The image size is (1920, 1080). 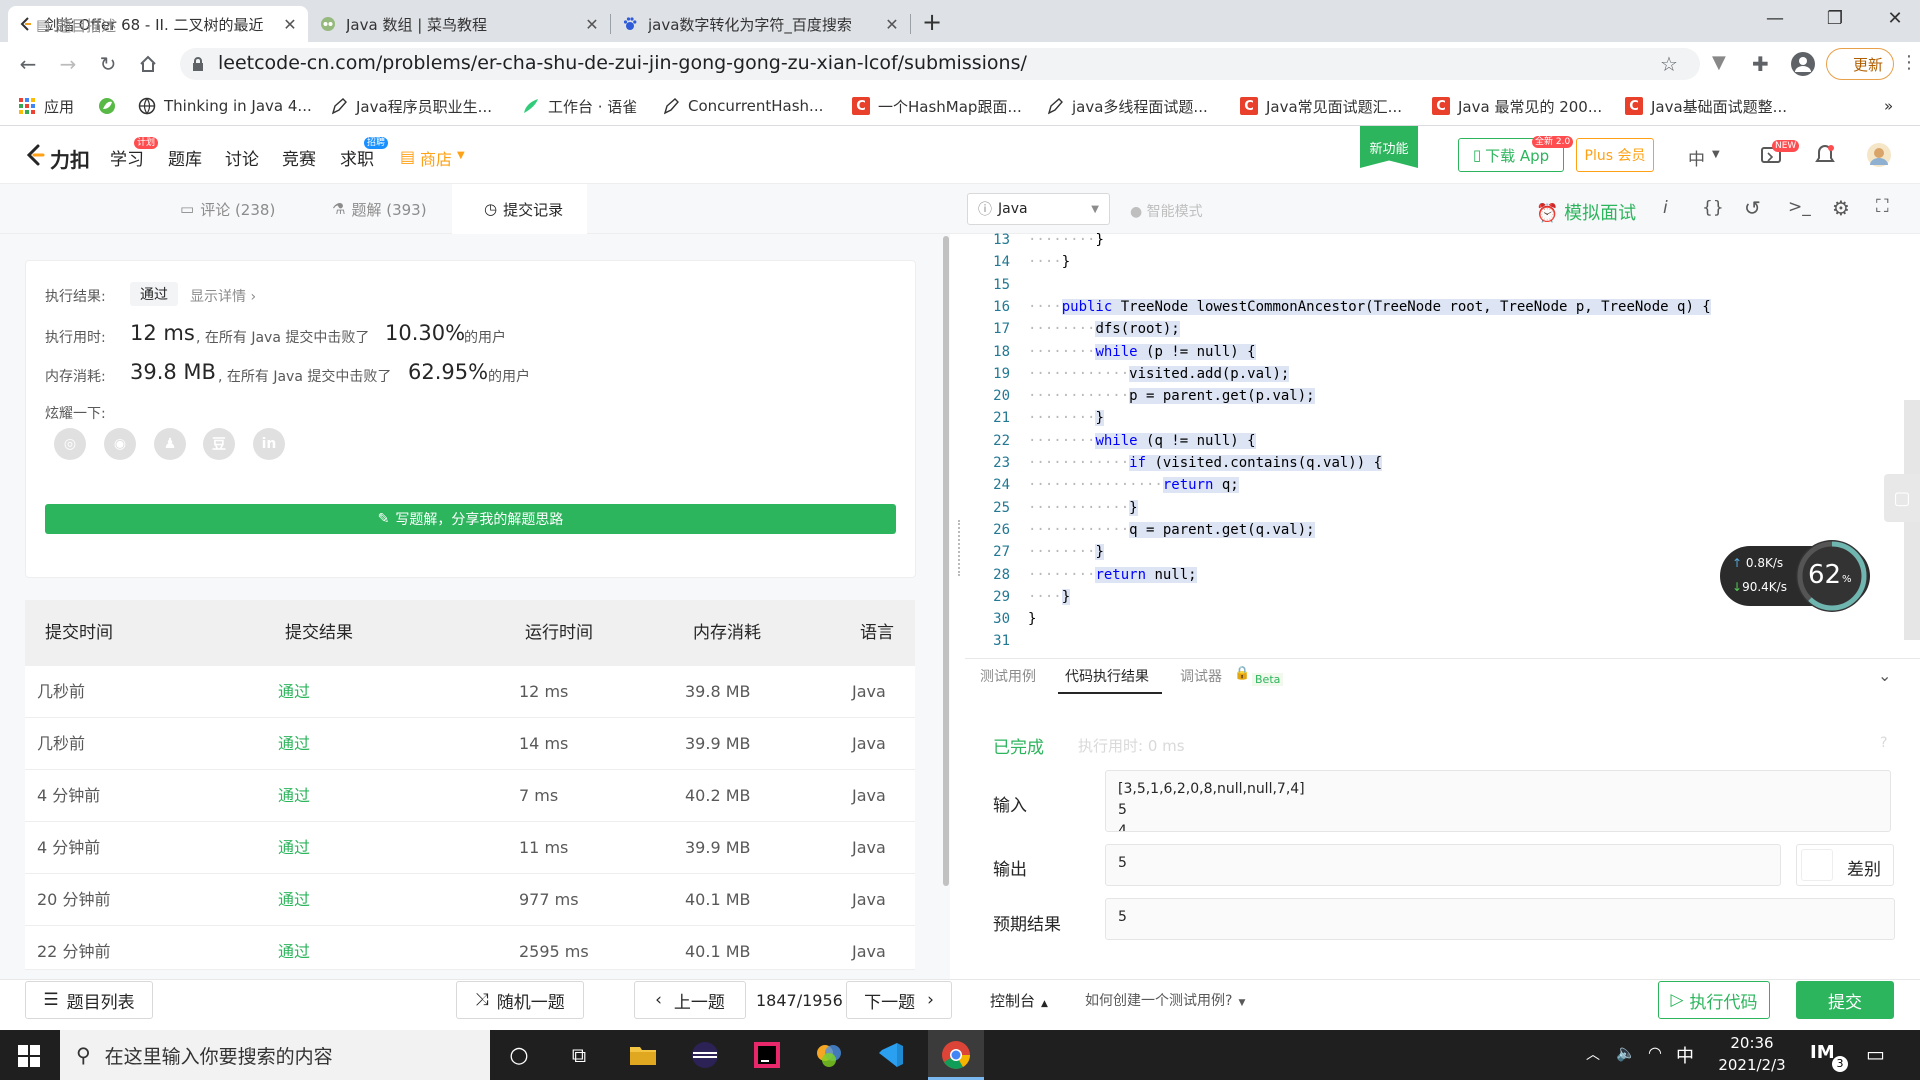 I want to click on menu-dots-icon: ⋮, so click(x=1909, y=62).